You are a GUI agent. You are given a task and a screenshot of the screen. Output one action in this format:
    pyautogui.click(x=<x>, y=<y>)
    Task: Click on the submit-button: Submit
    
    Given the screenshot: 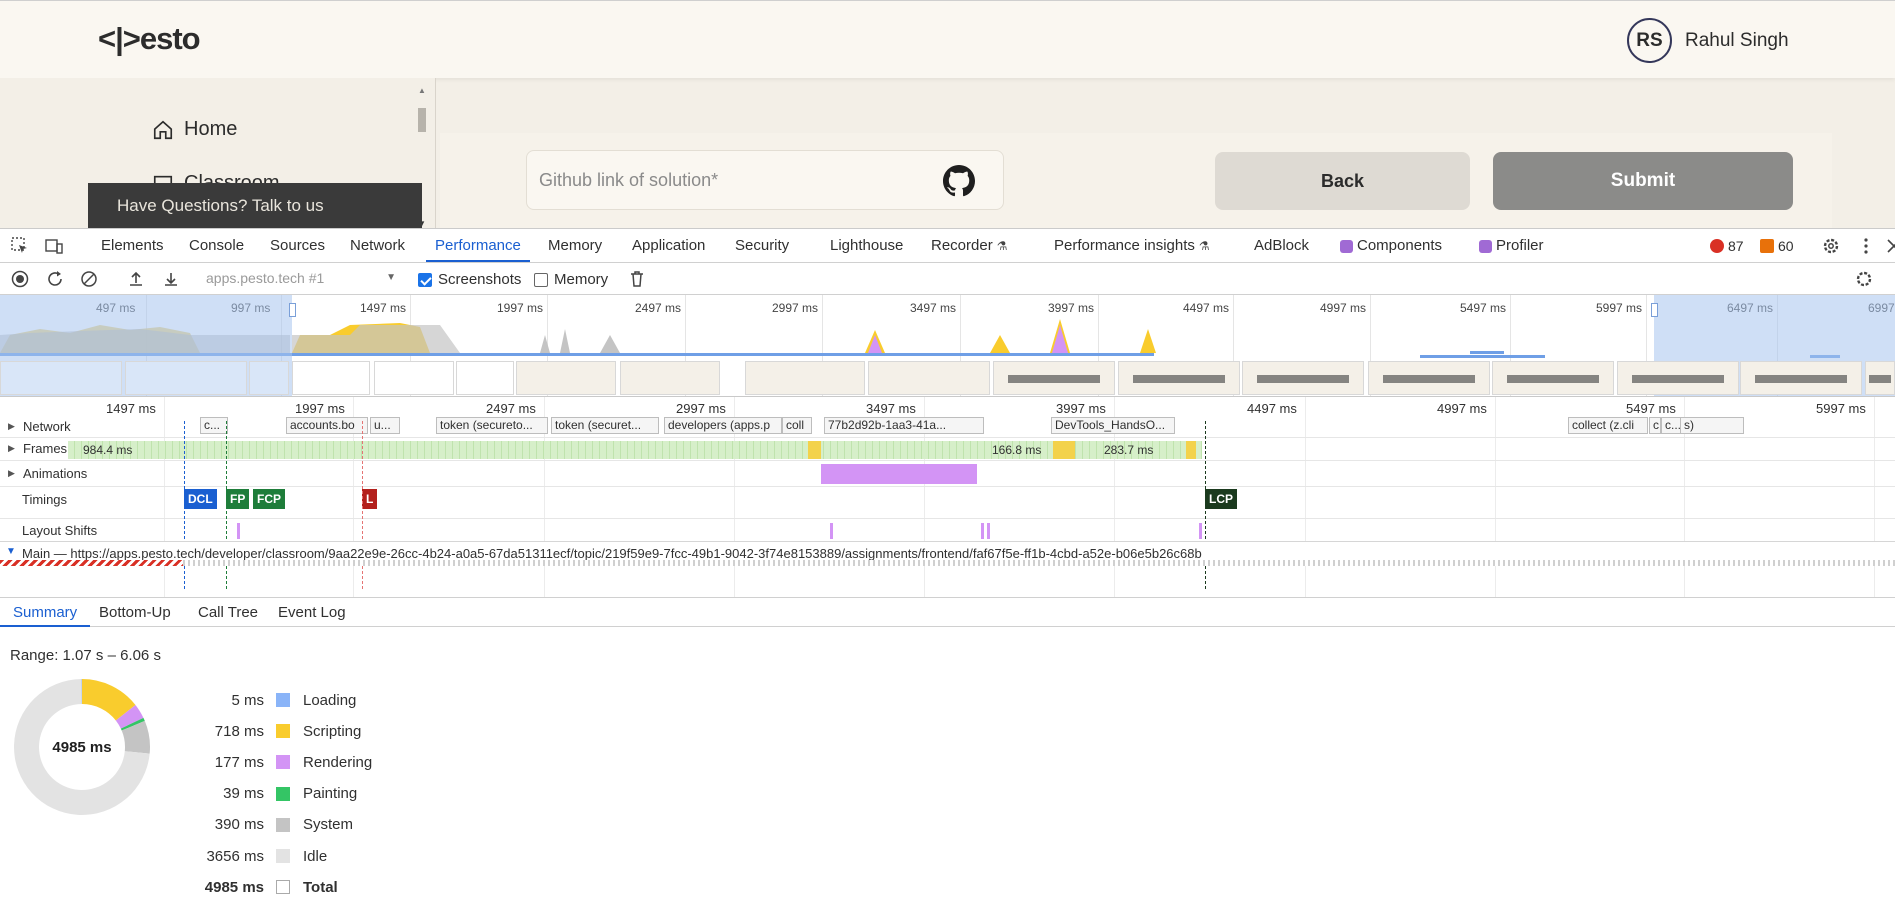 What is the action you would take?
    pyautogui.click(x=1643, y=181)
    